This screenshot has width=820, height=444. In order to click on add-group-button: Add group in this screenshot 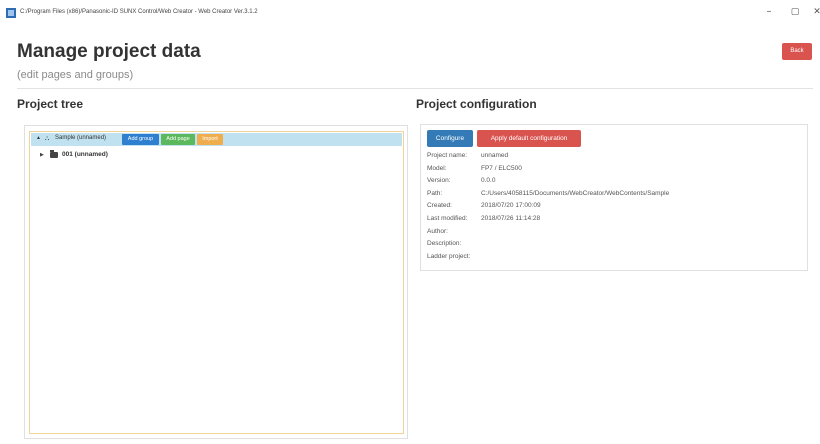, I will do `click(140, 139)`.